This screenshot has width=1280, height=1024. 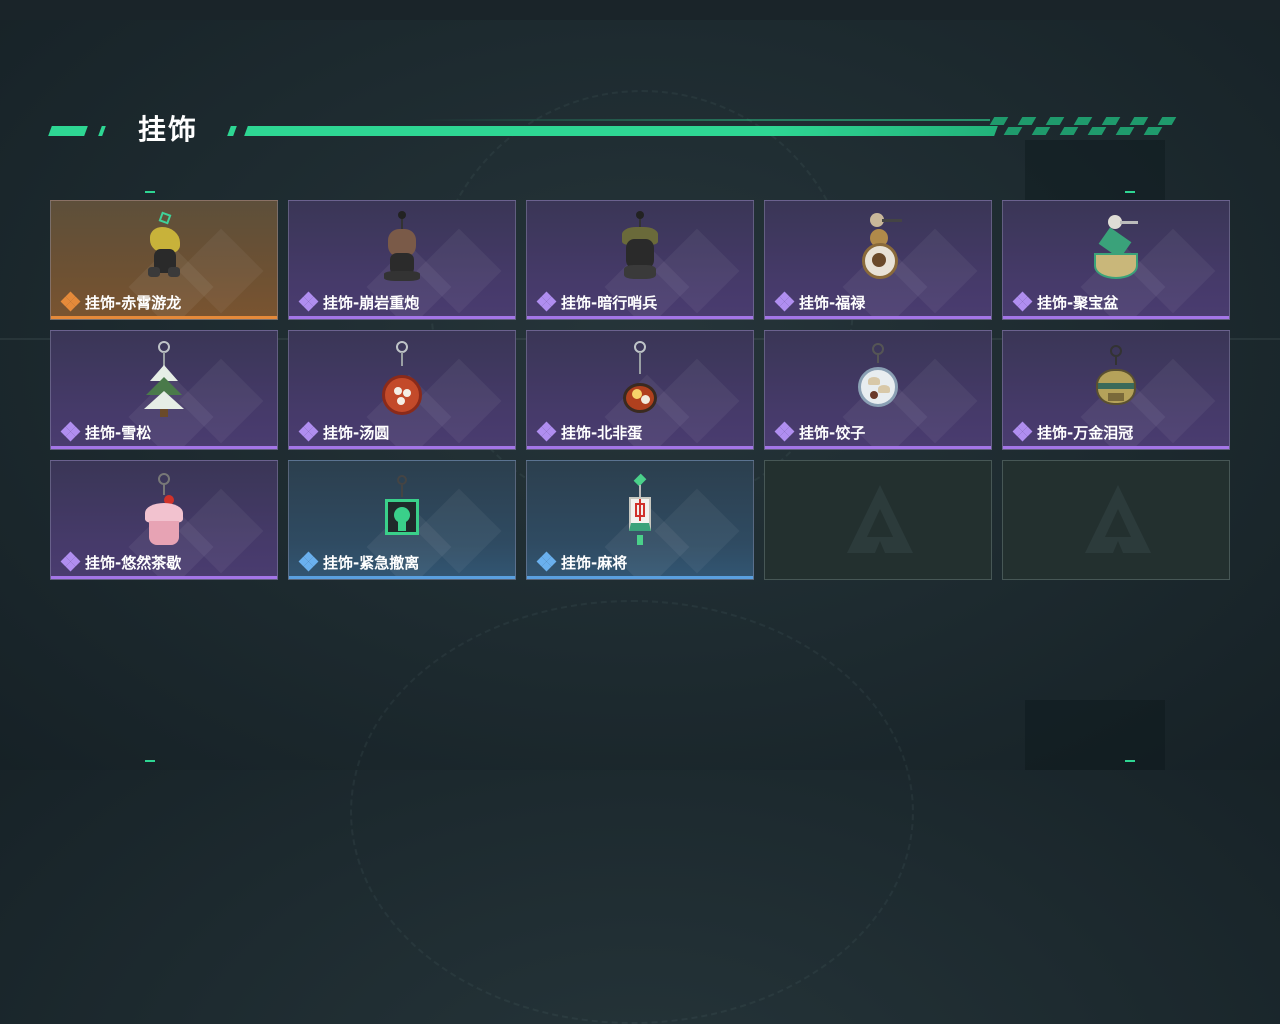 What do you see at coordinates (402, 254) in the screenshot?
I see `rock-cannon-charm-icon` at bounding box center [402, 254].